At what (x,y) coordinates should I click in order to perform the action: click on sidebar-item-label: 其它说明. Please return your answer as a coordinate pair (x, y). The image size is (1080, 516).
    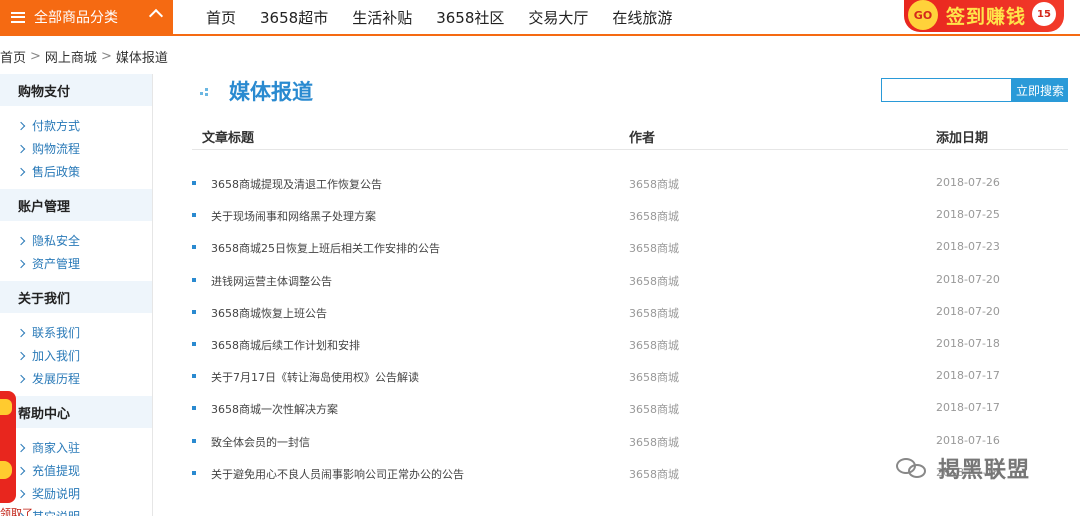
    Looking at the image, I should click on (56, 512).